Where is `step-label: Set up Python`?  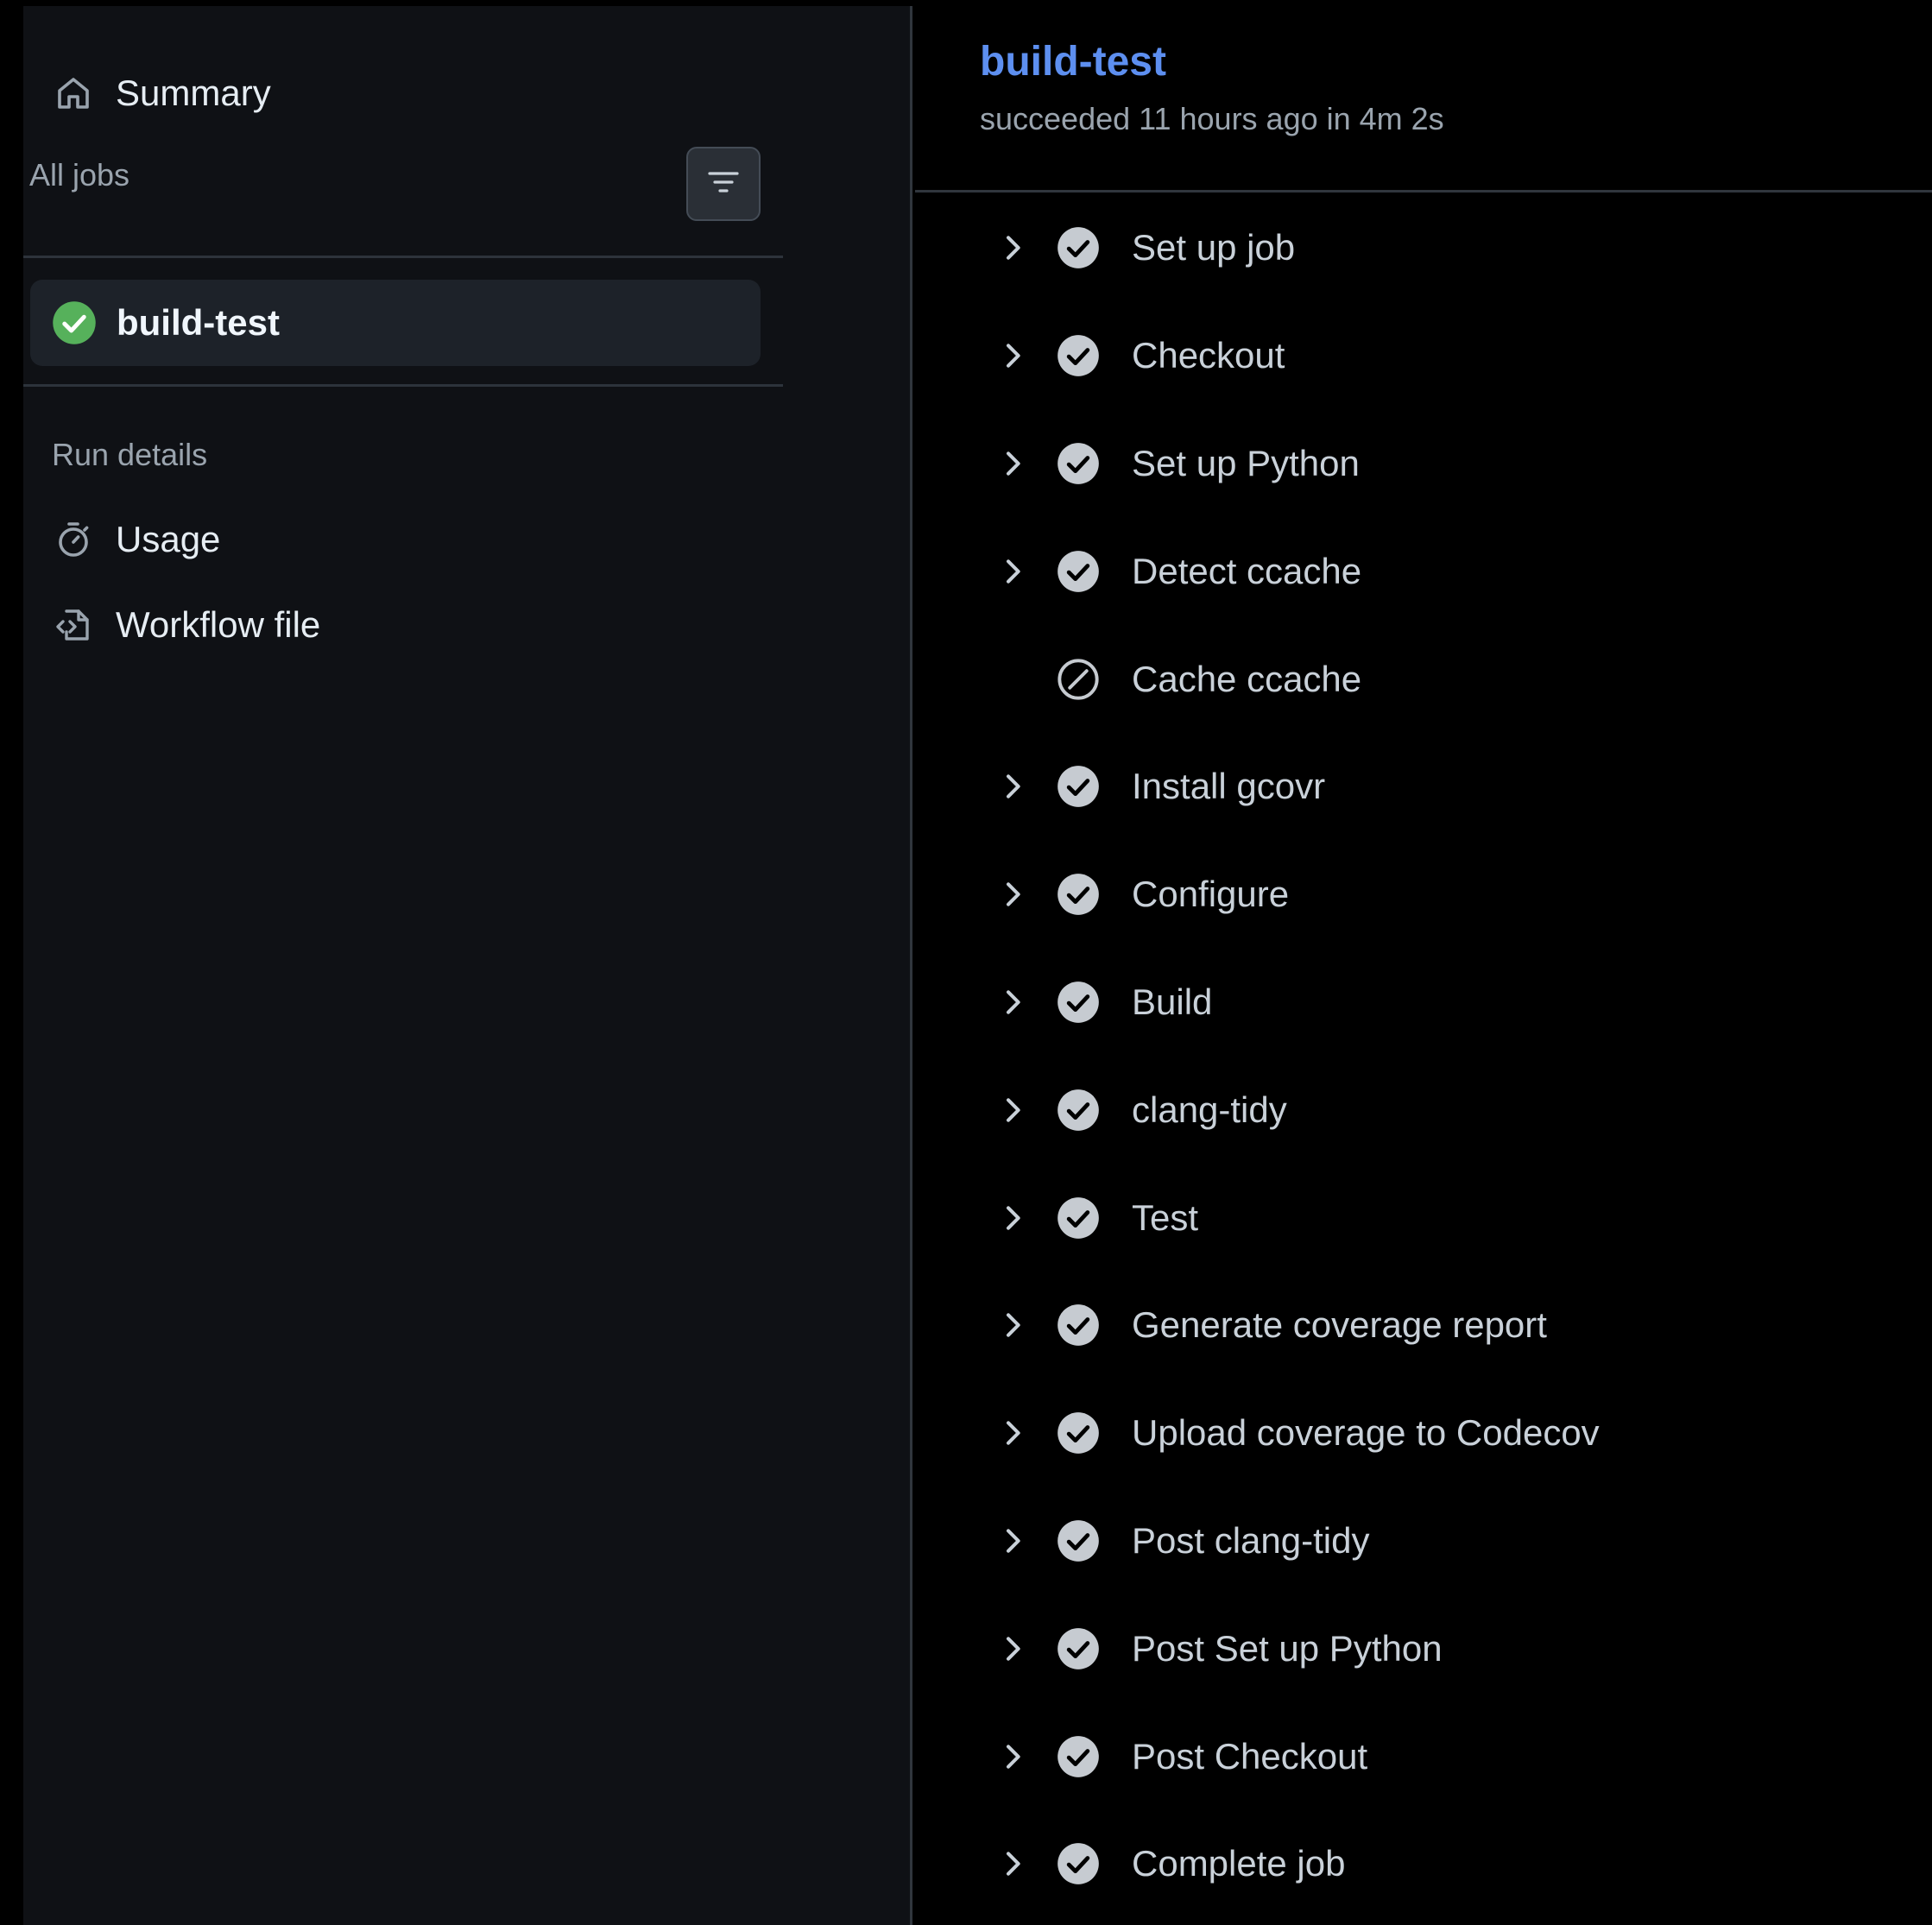 step-label: Set up Python is located at coordinates (1246, 462).